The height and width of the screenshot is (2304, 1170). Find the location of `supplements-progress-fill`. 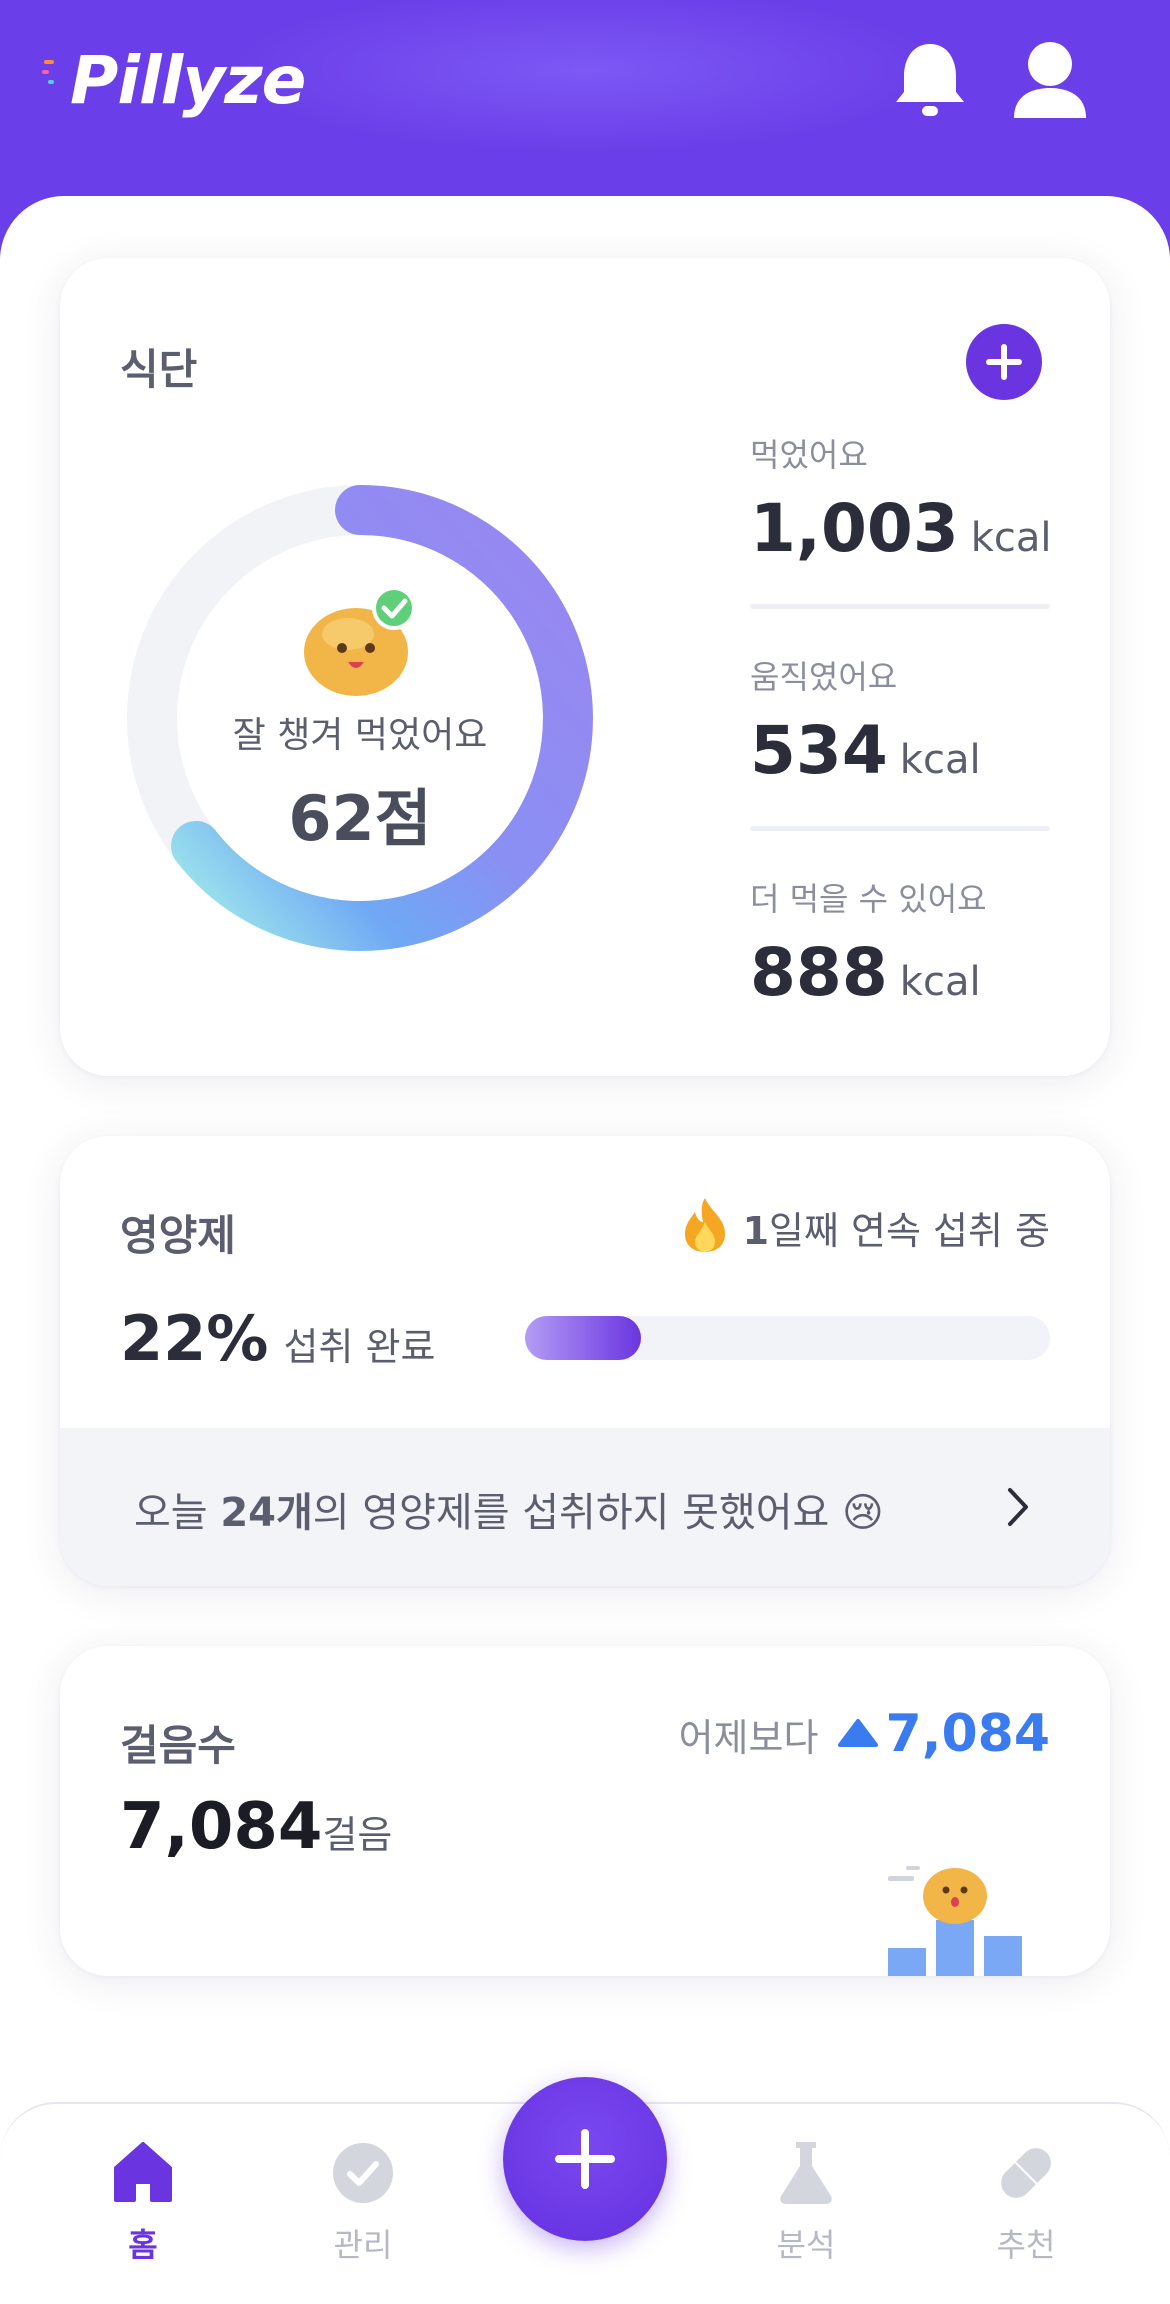

supplements-progress-fill is located at coordinates (583, 1338).